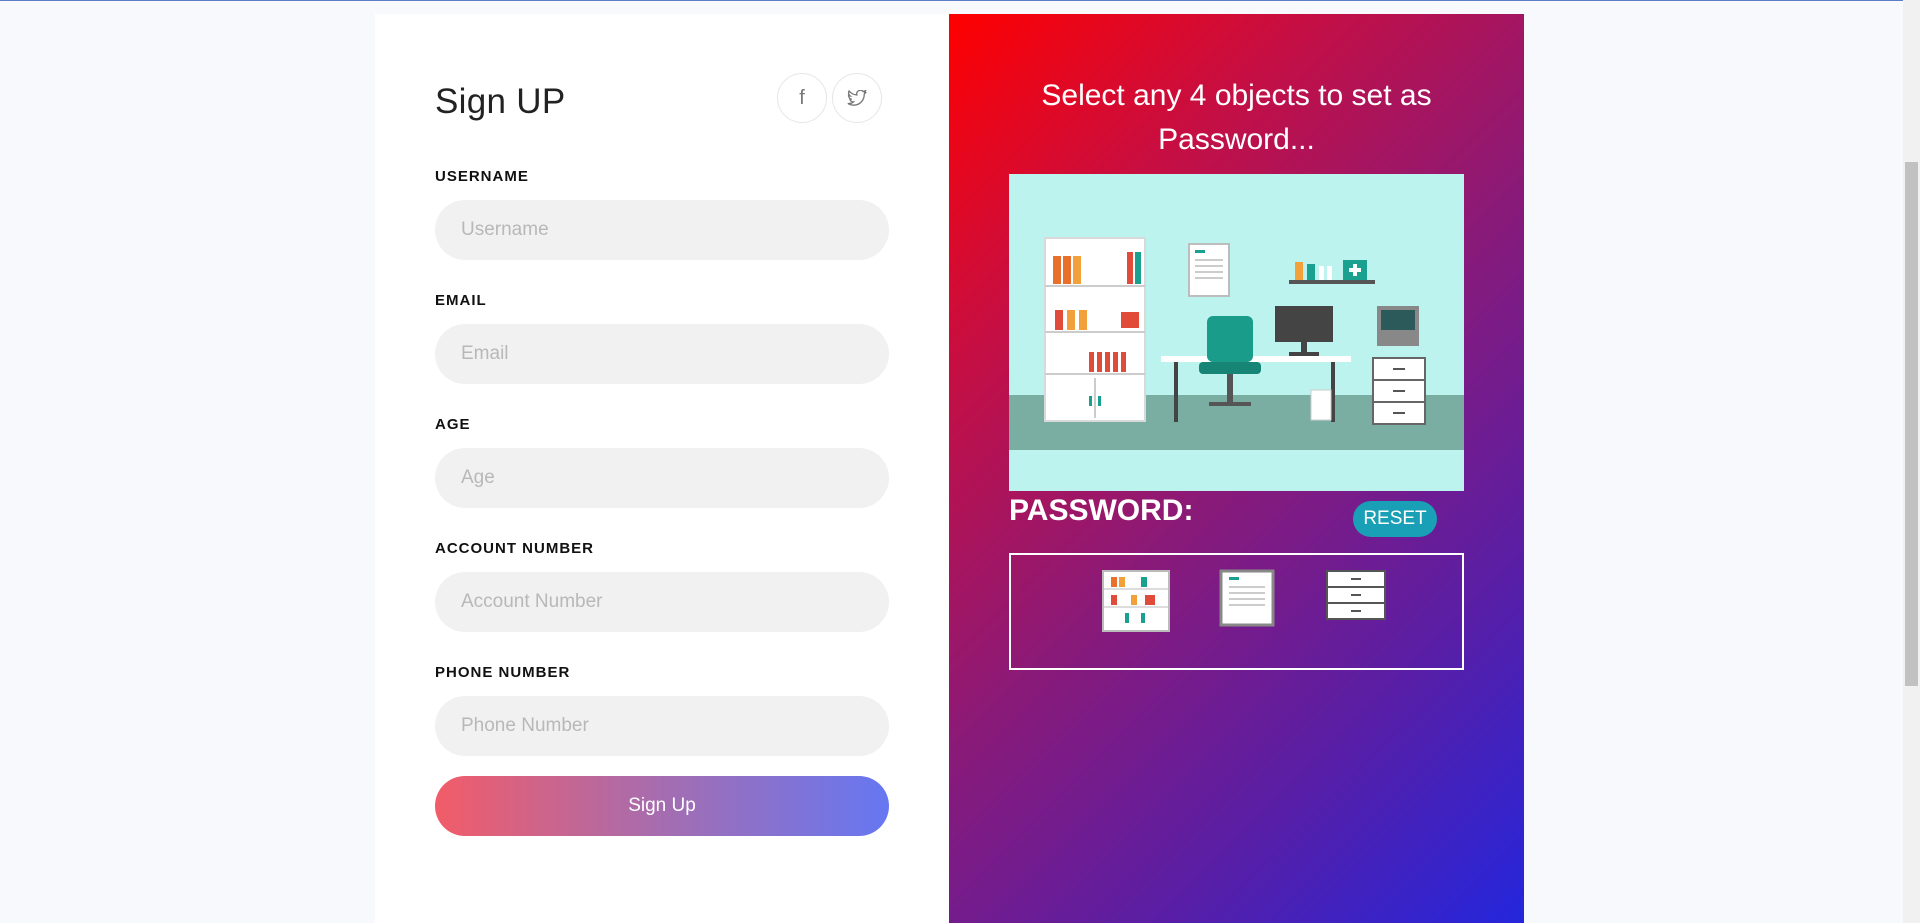  I want to click on twitter-button, so click(857, 98).